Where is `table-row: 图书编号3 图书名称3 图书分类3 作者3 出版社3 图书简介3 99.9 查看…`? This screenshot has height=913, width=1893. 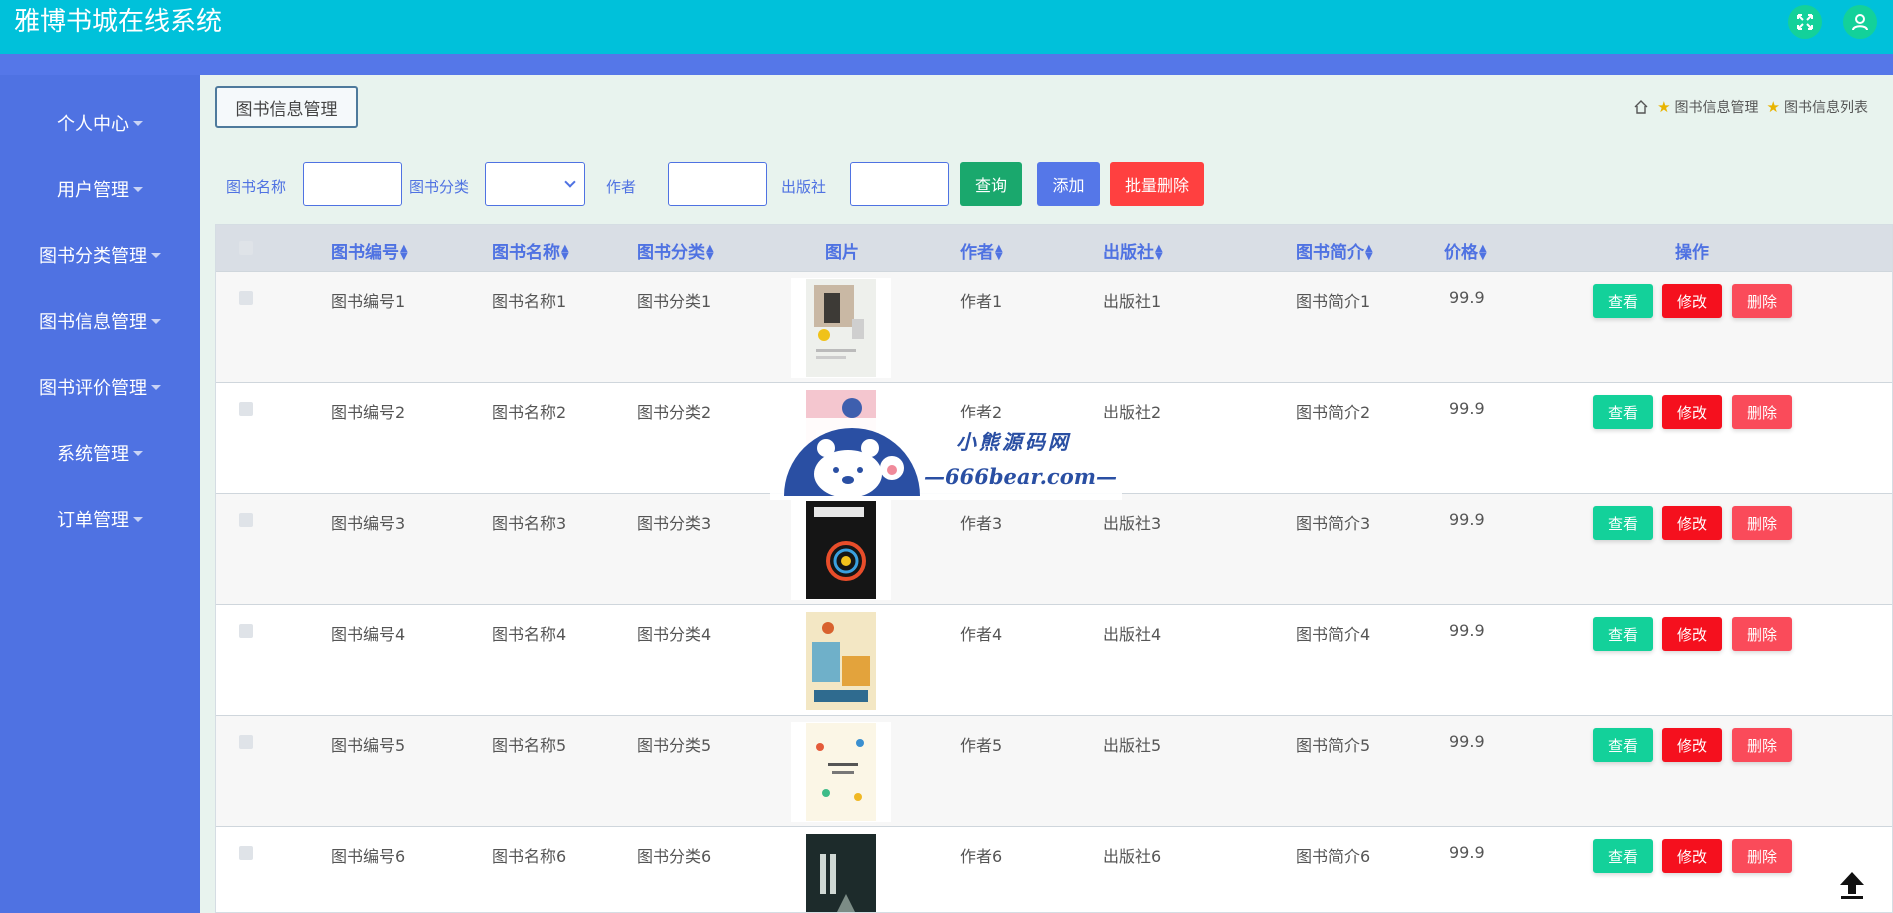
table-row: 图书编号3 图书名称3 图书分类3 作者3 出版社3 图书简介3 99.9 查看… is located at coordinates (1054, 548).